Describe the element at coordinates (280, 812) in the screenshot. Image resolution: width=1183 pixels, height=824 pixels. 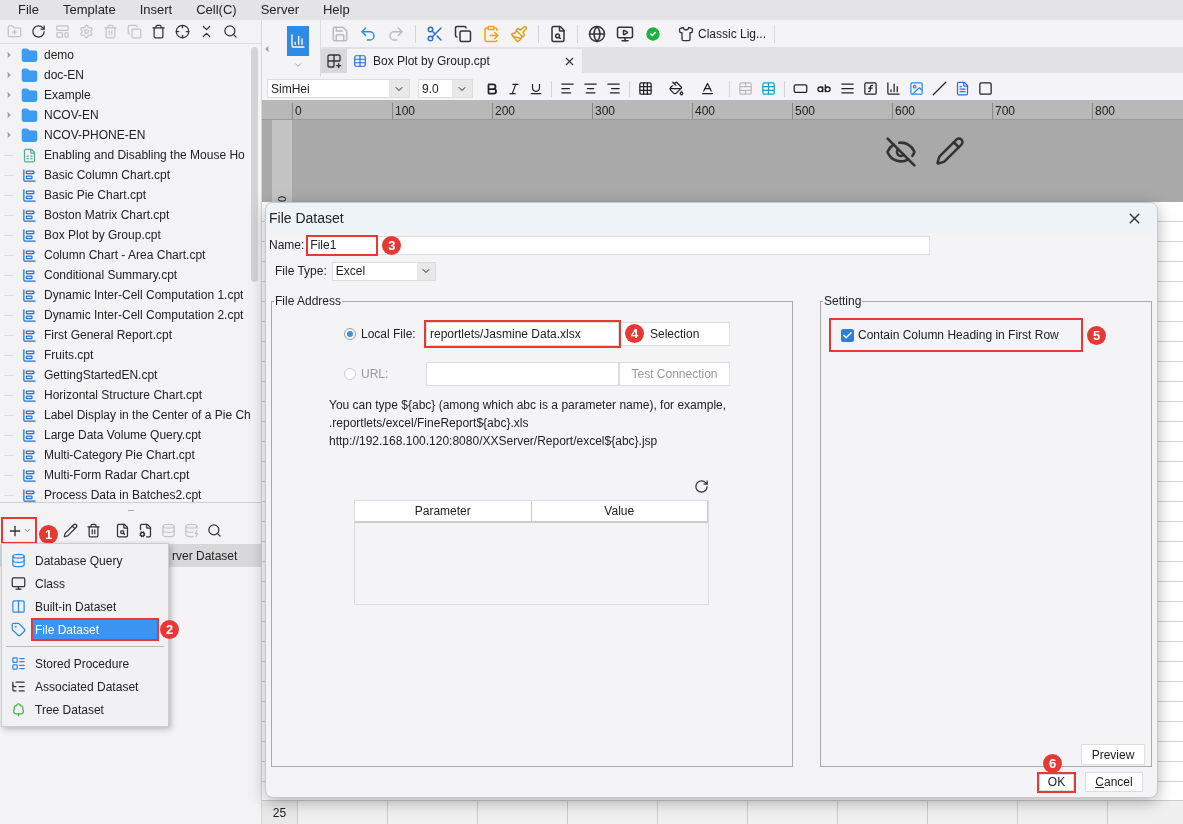
I see `row-header: 25` at that location.